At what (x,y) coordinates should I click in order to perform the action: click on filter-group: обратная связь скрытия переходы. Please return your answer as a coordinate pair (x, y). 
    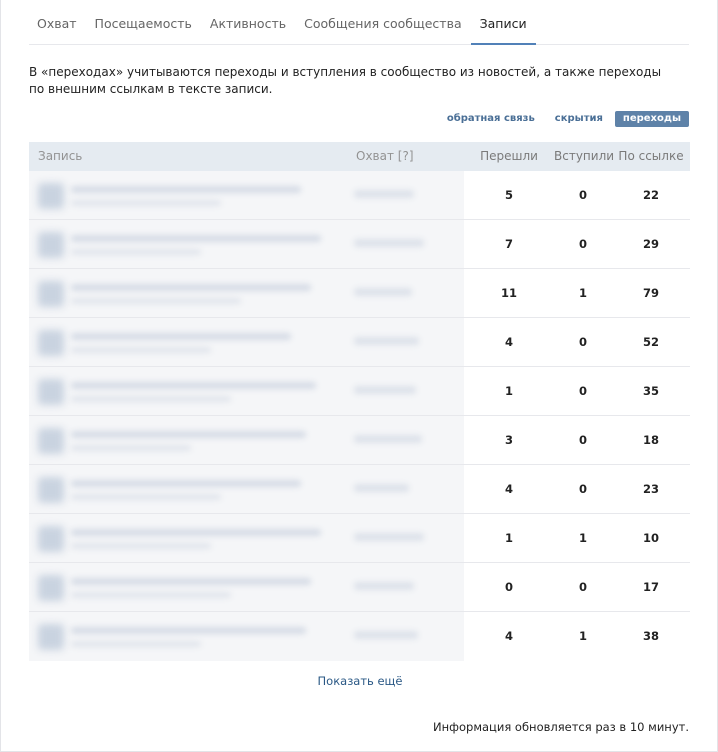
    Looking at the image, I should click on (564, 119).